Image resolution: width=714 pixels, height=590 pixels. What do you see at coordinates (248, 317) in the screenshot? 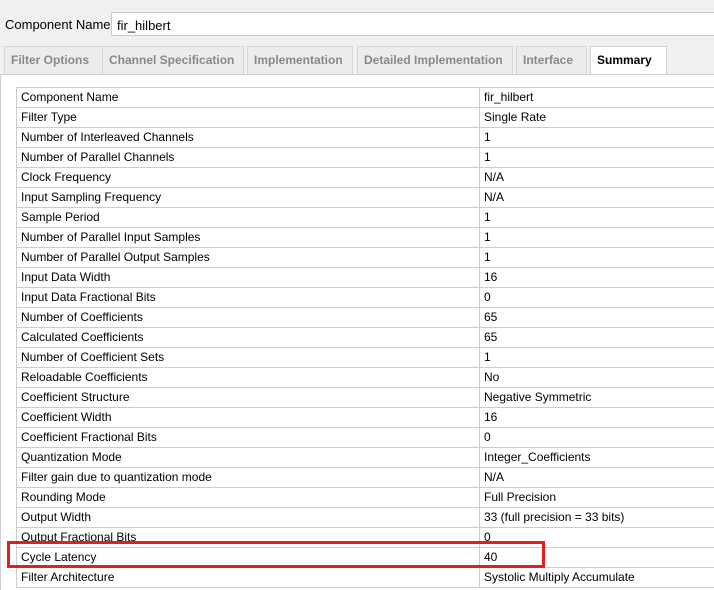
I see `parameter-name-cell: Number of Coefficients` at bounding box center [248, 317].